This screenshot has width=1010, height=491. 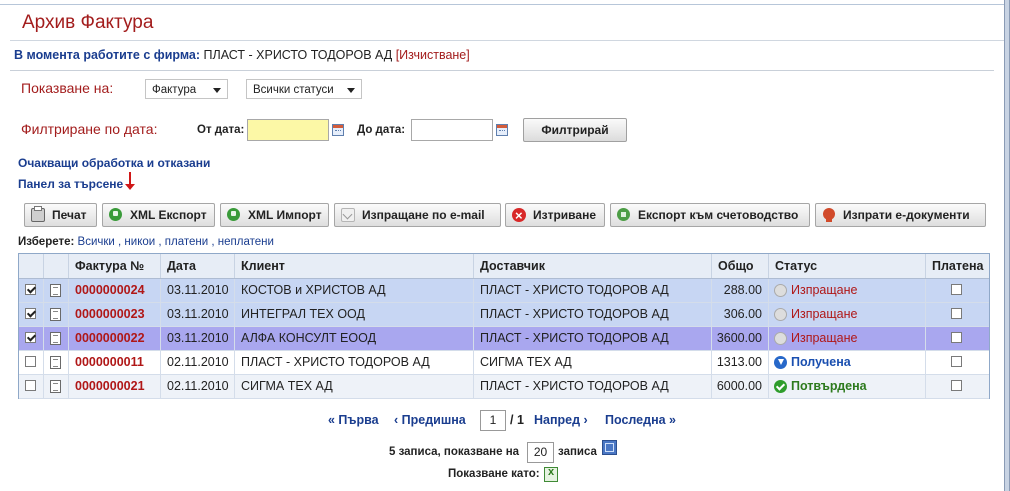 What do you see at coordinates (846, 386) in the screenshot?
I see `invoice-status: Потвърдена` at bounding box center [846, 386].